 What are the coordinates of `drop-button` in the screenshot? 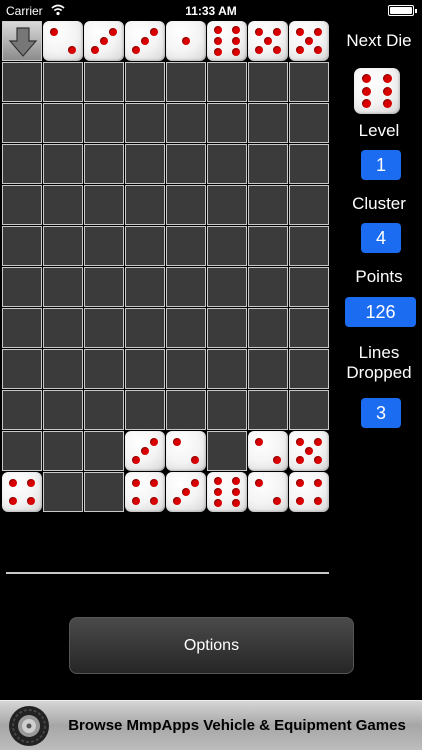 It's located at (22, 41).